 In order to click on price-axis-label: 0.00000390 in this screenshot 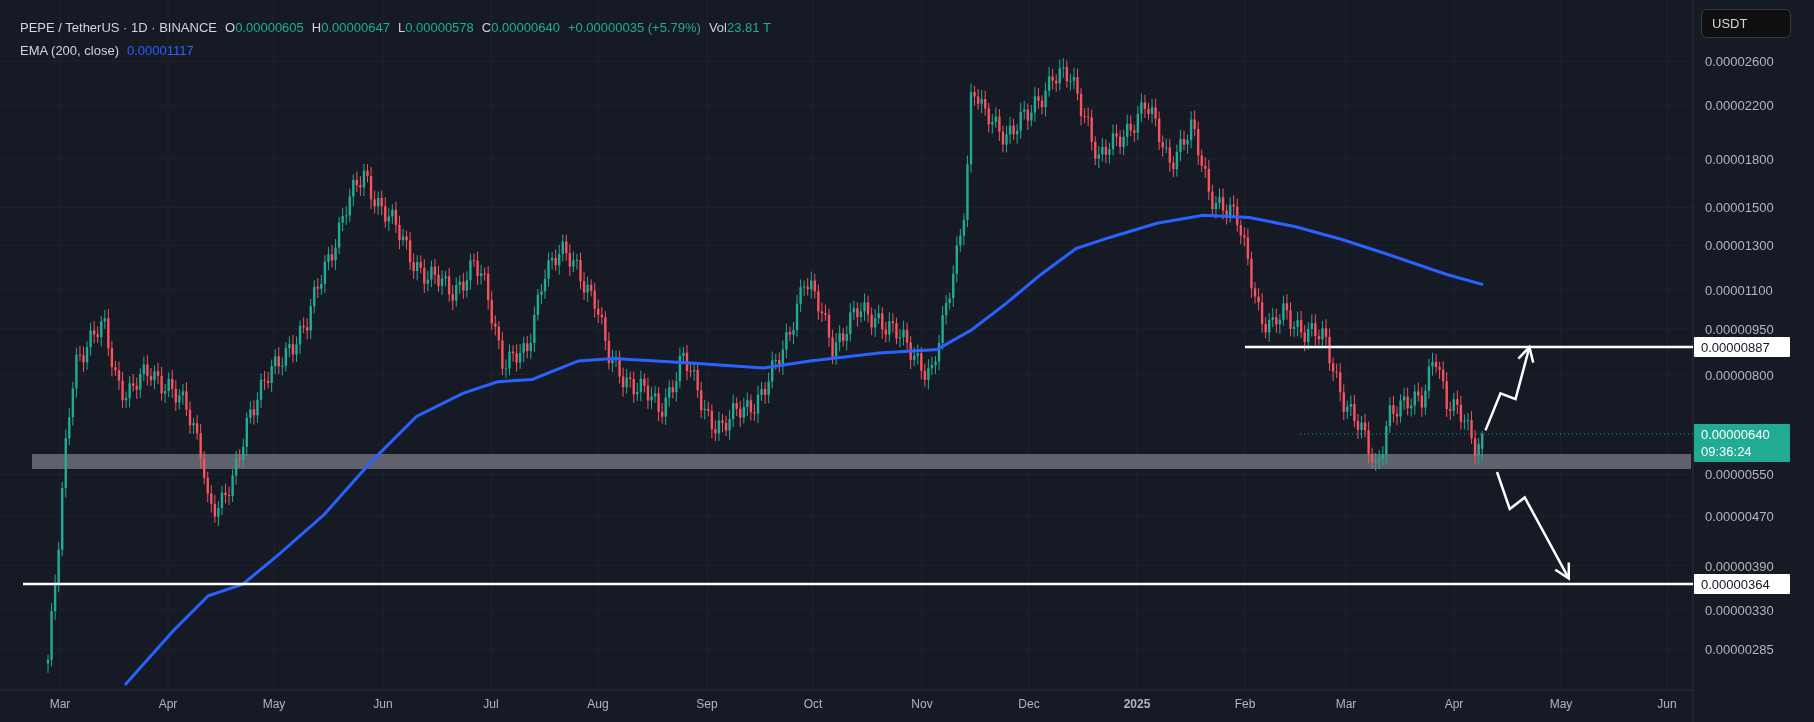, I will do `click(1739, 566)`.